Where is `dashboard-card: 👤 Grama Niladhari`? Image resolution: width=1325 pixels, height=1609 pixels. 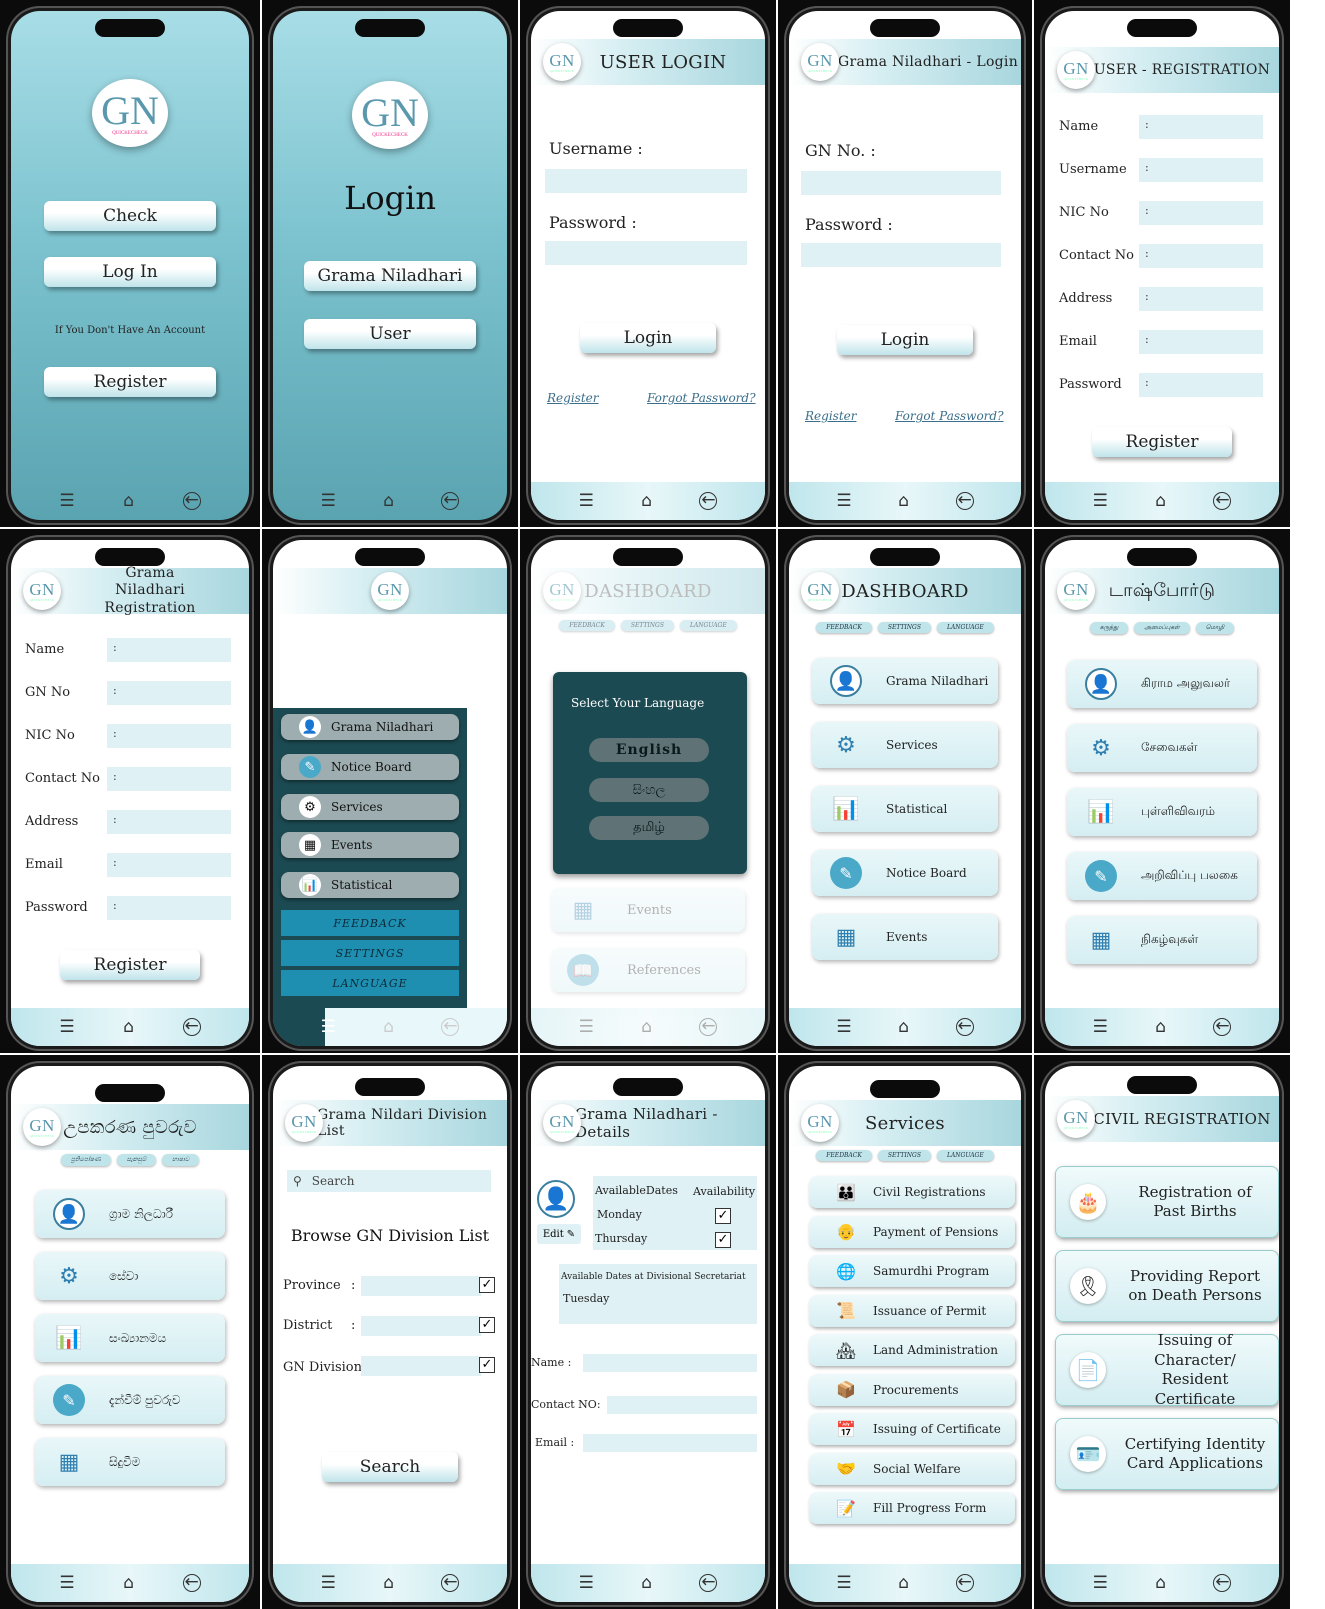
dashboard-card: 👤 Grama Niladhari is located at coordinates (905, 681).